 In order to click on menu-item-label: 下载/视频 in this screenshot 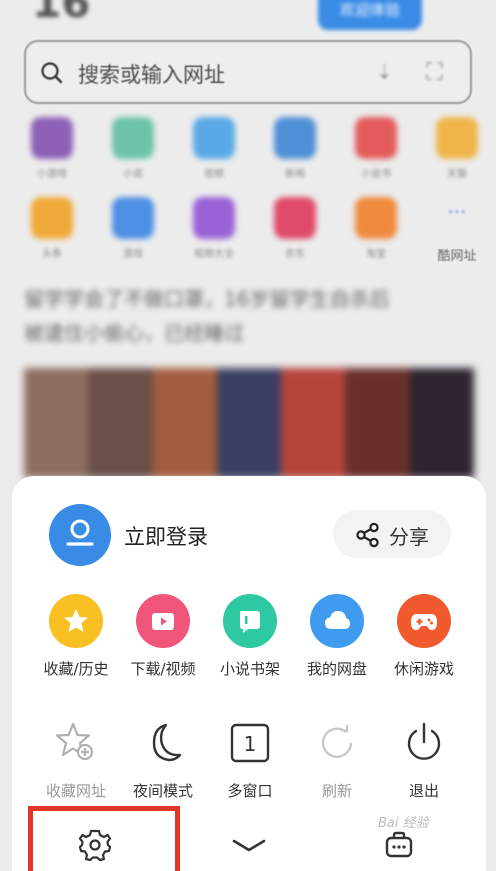, I will do `click(163, 669)`.